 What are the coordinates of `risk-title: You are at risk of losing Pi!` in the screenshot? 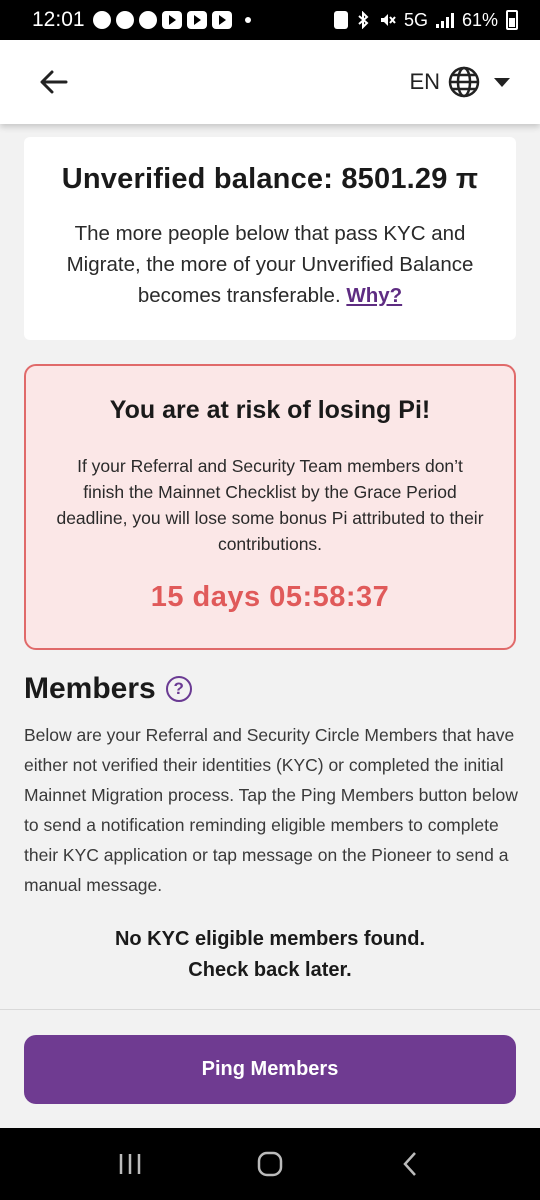 It's located at (270, 410).